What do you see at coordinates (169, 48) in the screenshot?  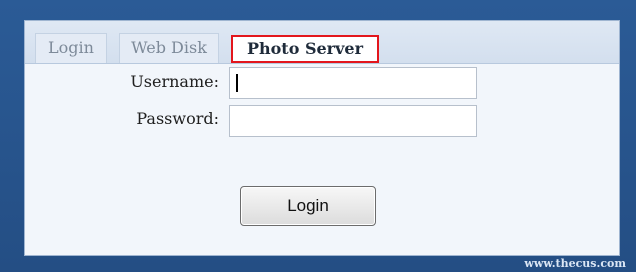 I see `tab-web-disk: Web Disk` at bounding box center [169, 48].